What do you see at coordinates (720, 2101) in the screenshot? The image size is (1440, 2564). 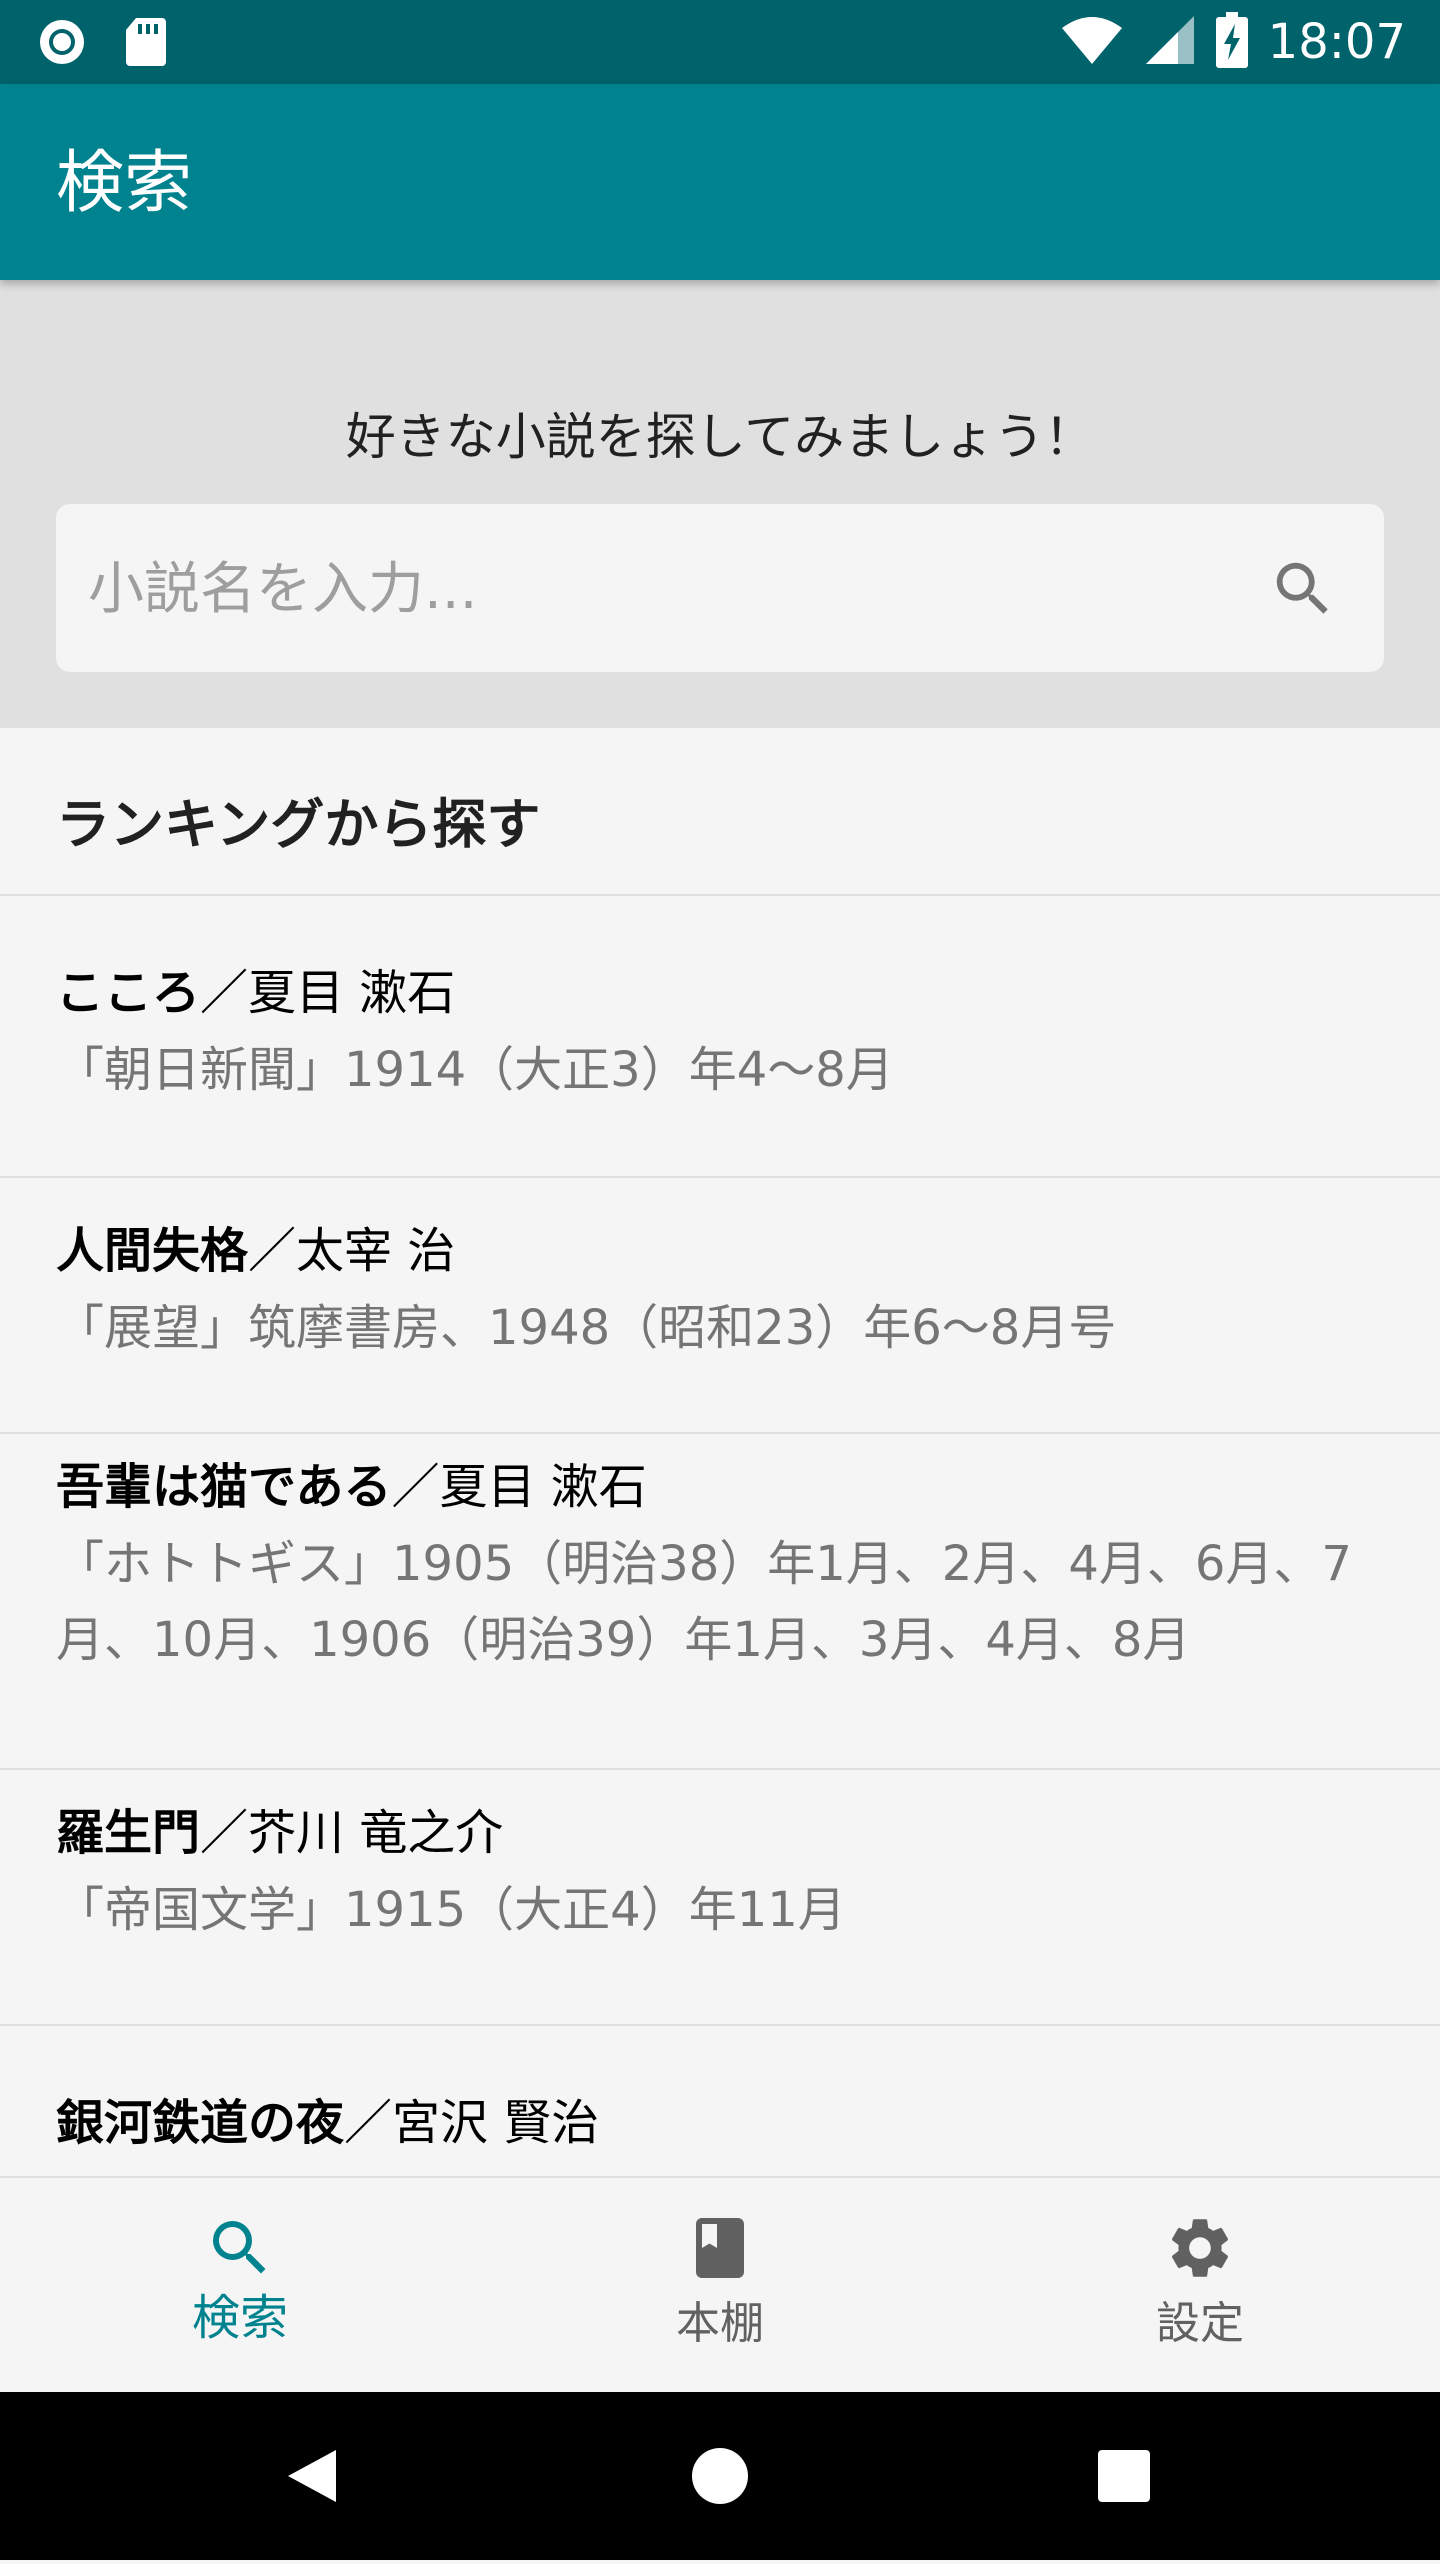 I see `list-item: 銀河鉄道の夜／宮沢 賢治` at bounding box center [720, 2101].